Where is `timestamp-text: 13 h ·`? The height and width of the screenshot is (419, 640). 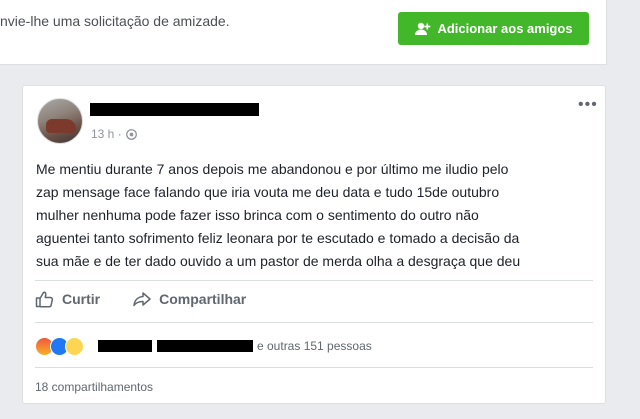
timestamp-text: 13 h · is located at coordinates (106, 134).